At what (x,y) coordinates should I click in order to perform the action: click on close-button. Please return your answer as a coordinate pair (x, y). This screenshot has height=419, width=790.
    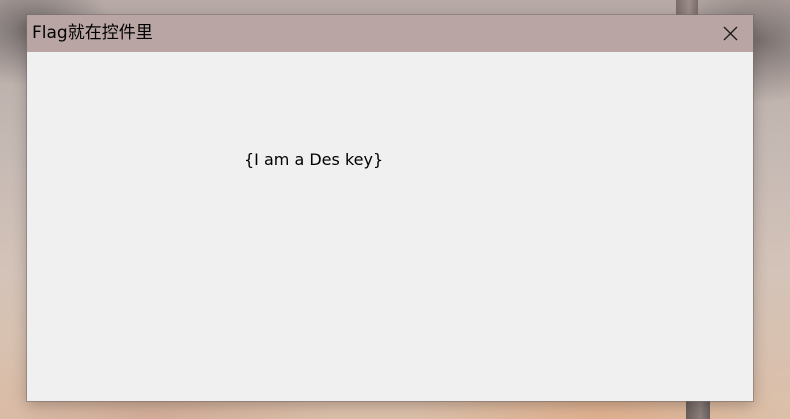
    Looking at the image, I should click on (730, 33).